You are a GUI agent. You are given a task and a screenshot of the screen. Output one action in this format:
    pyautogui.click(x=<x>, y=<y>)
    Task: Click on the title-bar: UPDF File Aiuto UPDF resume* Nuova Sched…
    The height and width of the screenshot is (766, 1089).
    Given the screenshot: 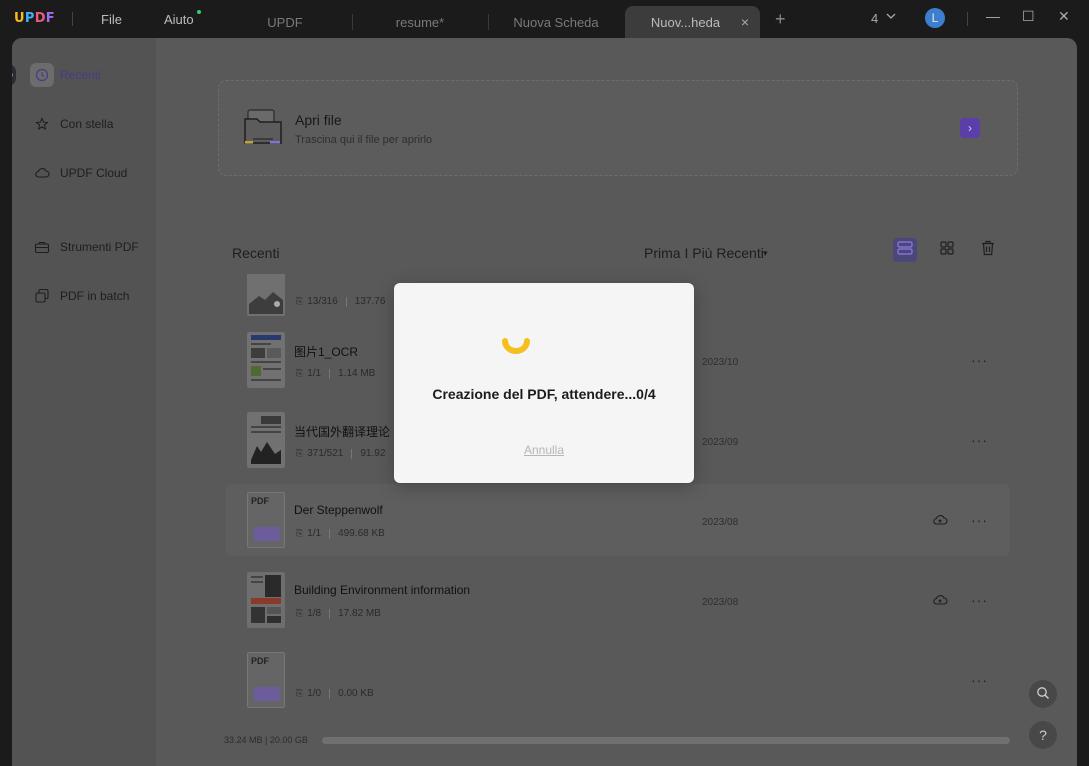 What is the action you would take?
    pyautogui.click(x=544, y=19)
    